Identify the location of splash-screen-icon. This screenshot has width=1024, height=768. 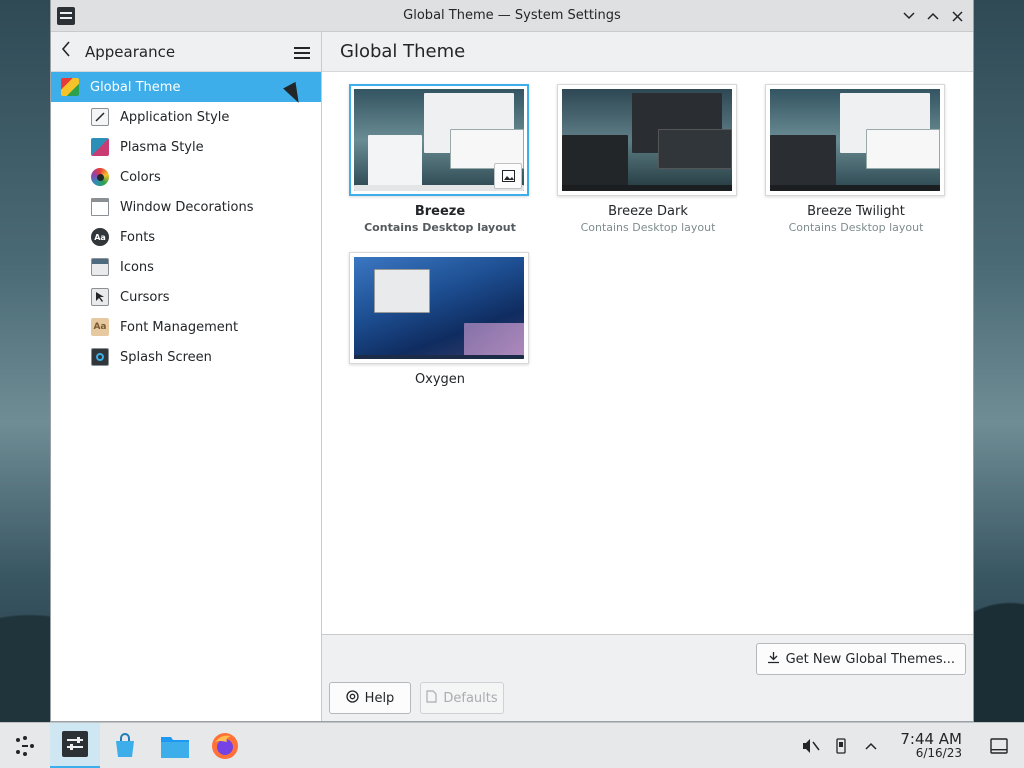
(100, 357).